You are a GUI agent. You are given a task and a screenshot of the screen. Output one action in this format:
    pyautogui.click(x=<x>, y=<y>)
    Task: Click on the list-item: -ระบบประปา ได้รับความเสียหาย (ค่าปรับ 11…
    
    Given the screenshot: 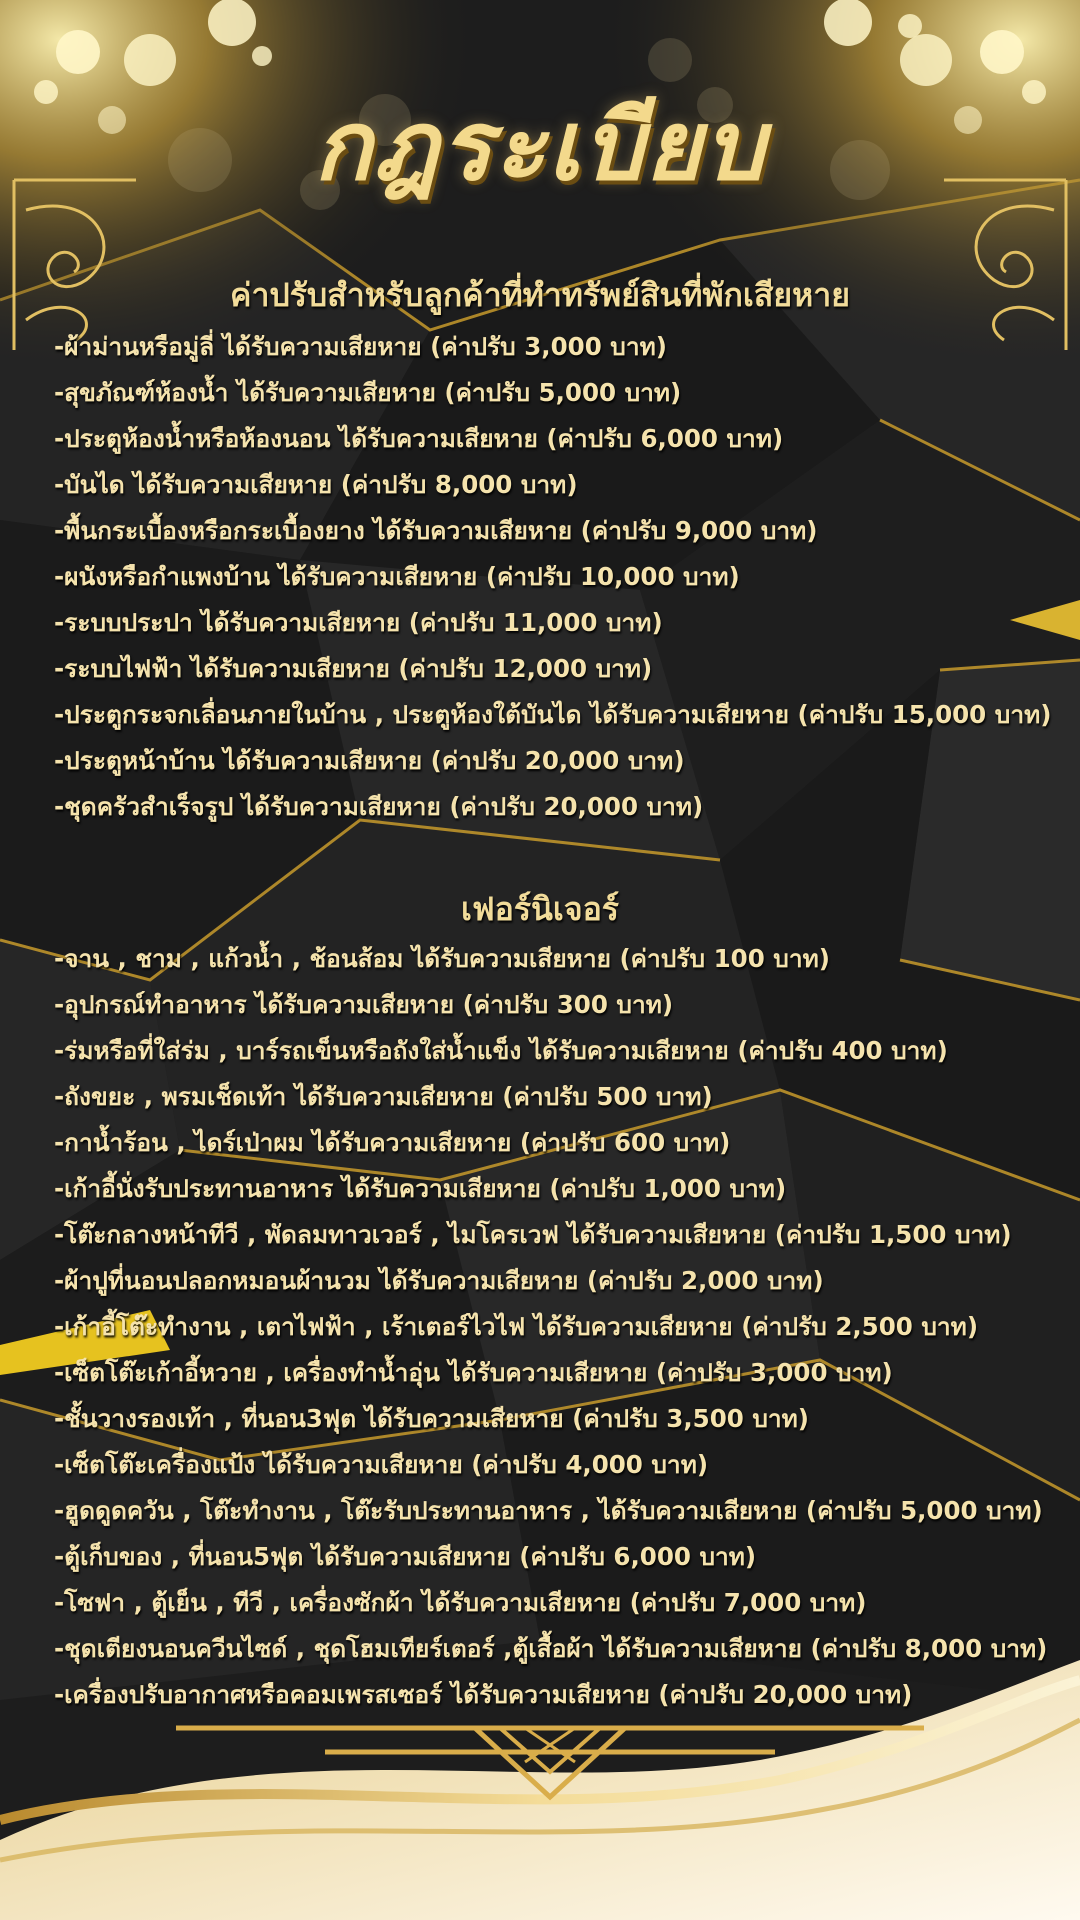 What is the action you would take?
    pyautogui.click(x=358, y=622)
    